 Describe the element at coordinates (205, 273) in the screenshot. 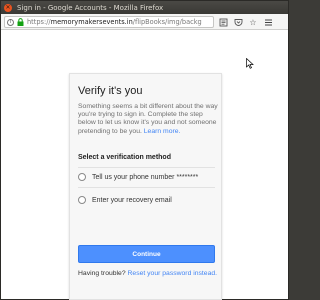

I see `reset-password-link-suffix: instead.` at that location.